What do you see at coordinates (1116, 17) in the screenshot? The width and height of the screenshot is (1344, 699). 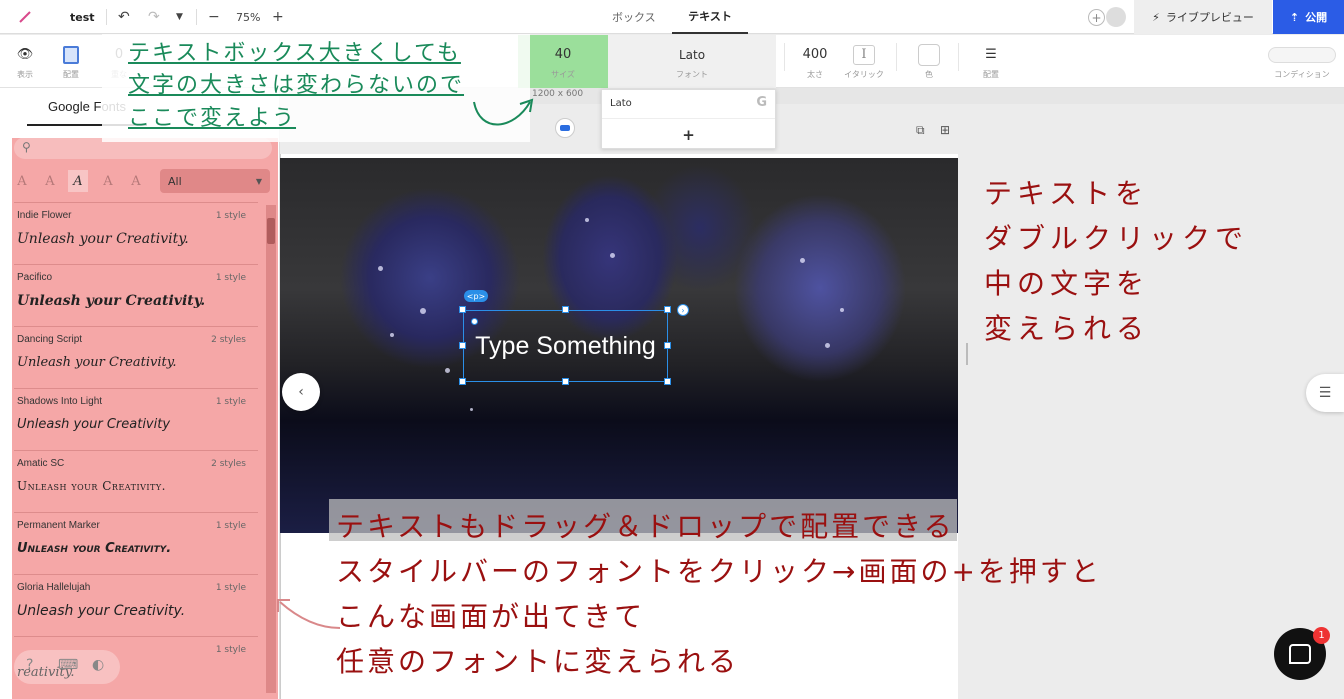 I see `avatar` at bounding box center [1116, 17].